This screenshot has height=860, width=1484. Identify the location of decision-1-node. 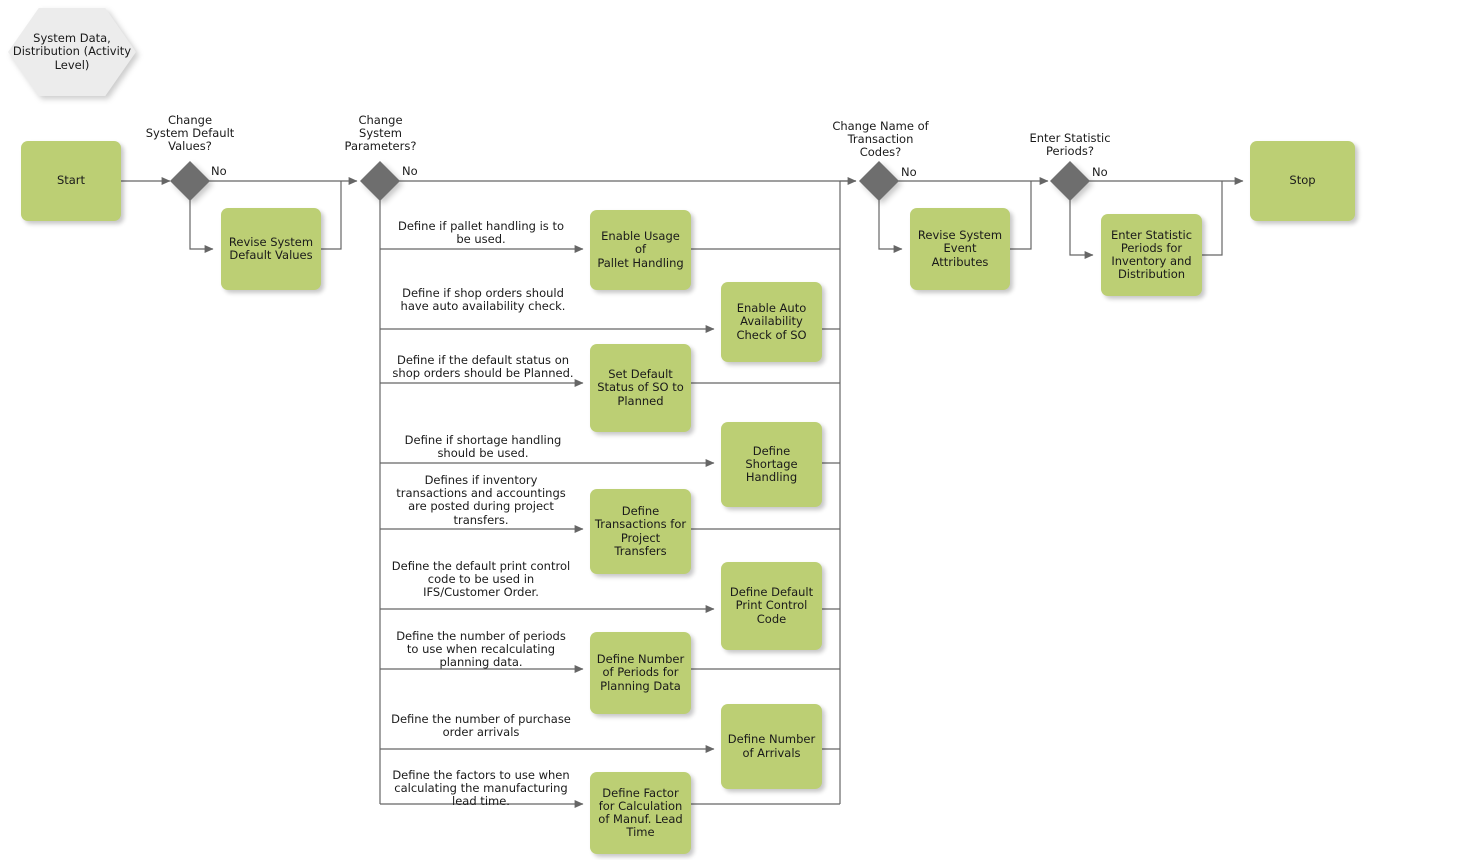
(190, 181).